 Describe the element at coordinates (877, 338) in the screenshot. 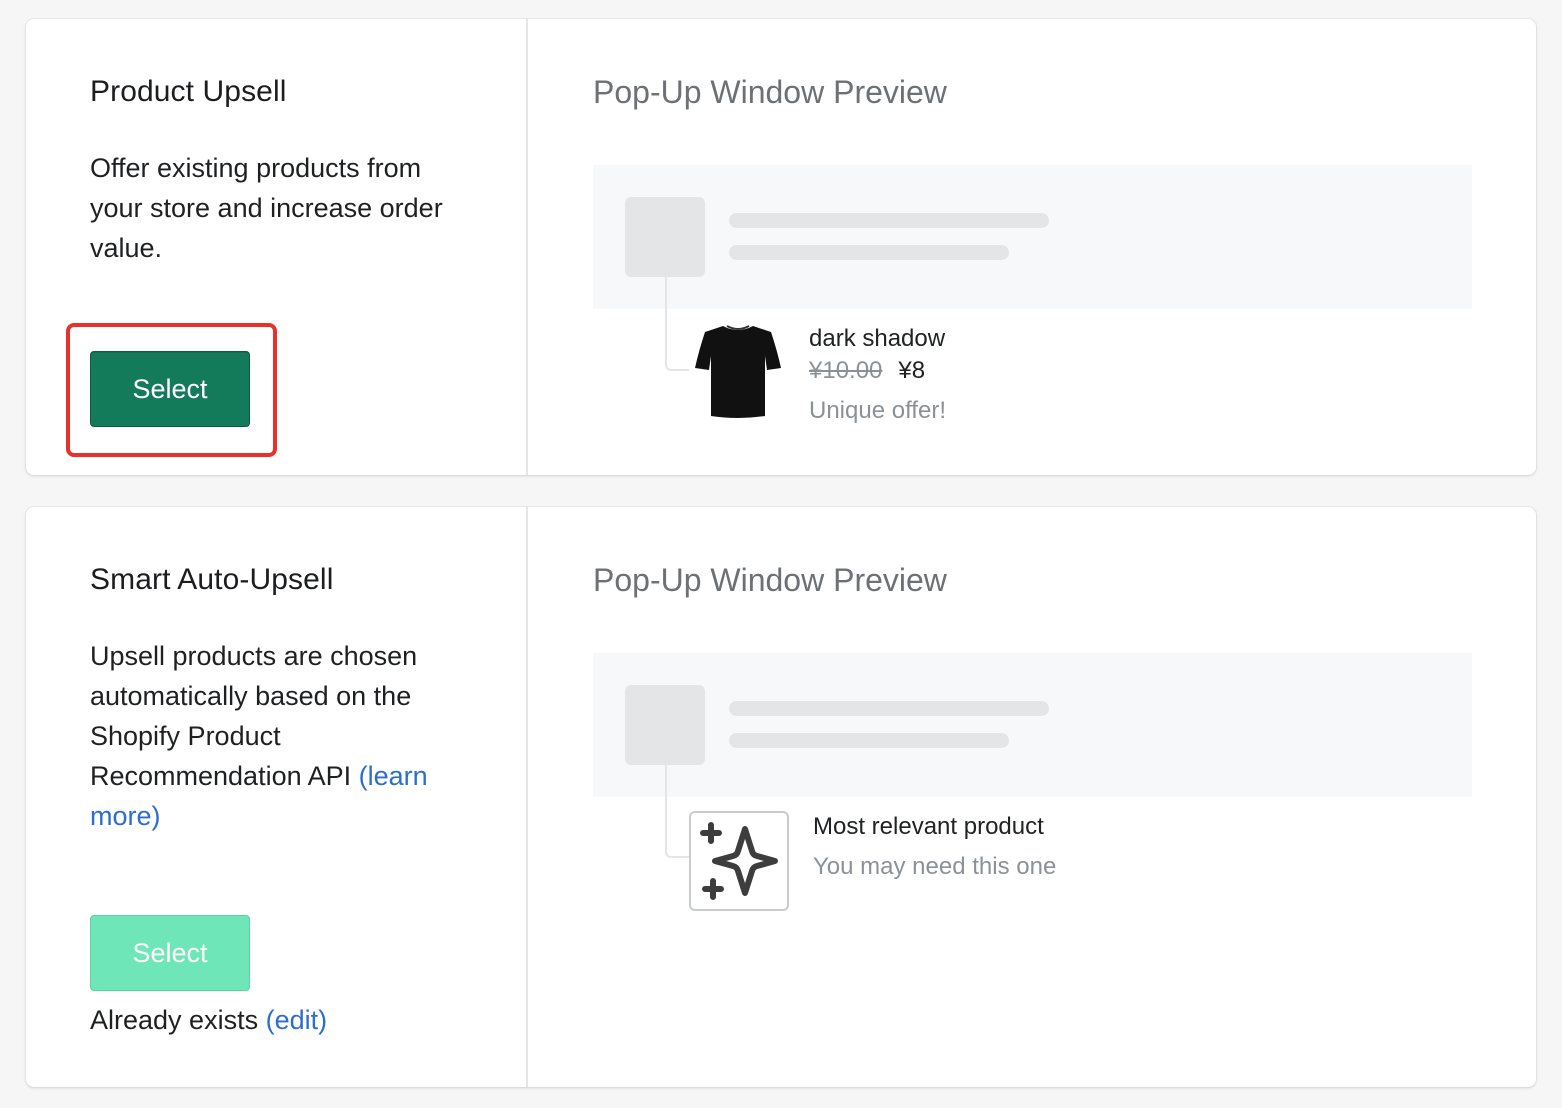

I see `product-name: dark shadow` at that location.